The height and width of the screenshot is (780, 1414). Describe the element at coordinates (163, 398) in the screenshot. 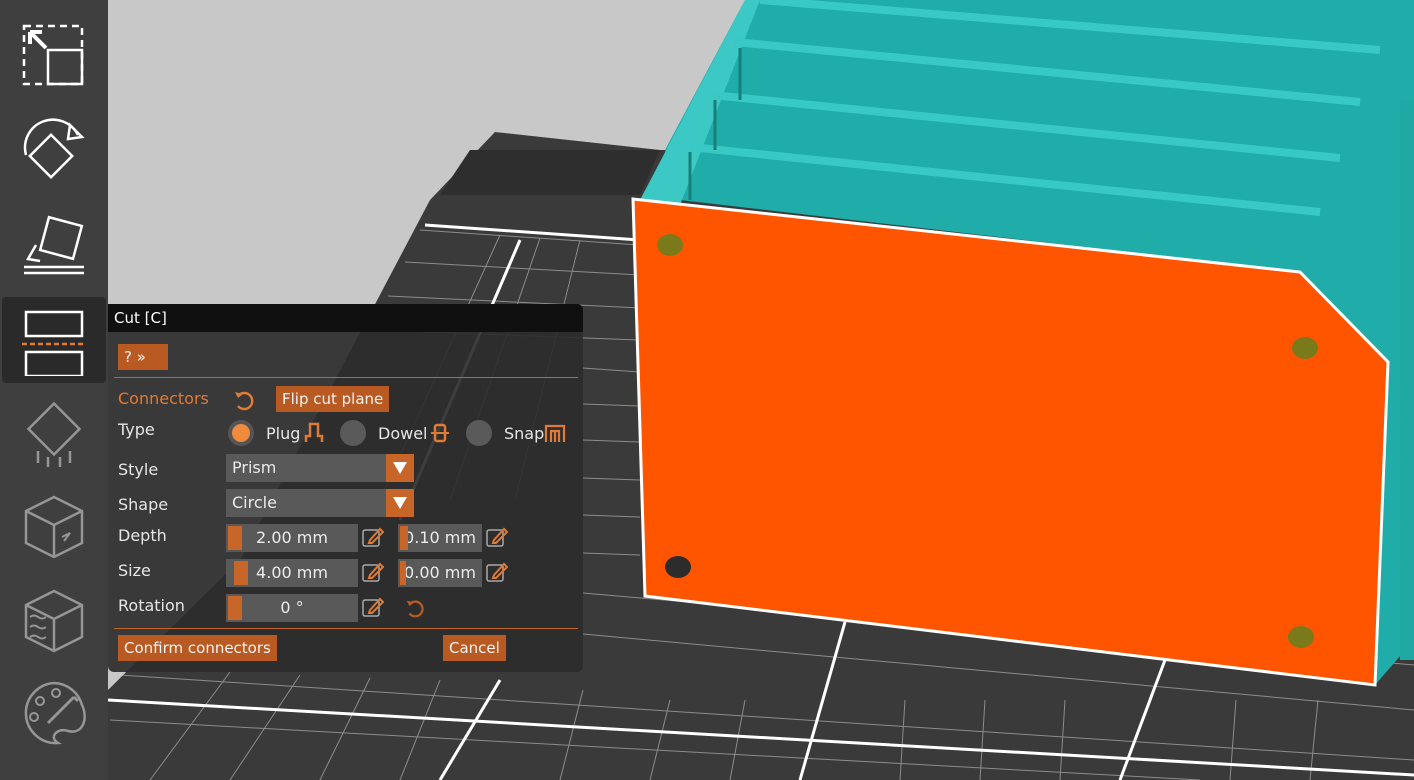

I see `connectors-label: Connectors` at that location.